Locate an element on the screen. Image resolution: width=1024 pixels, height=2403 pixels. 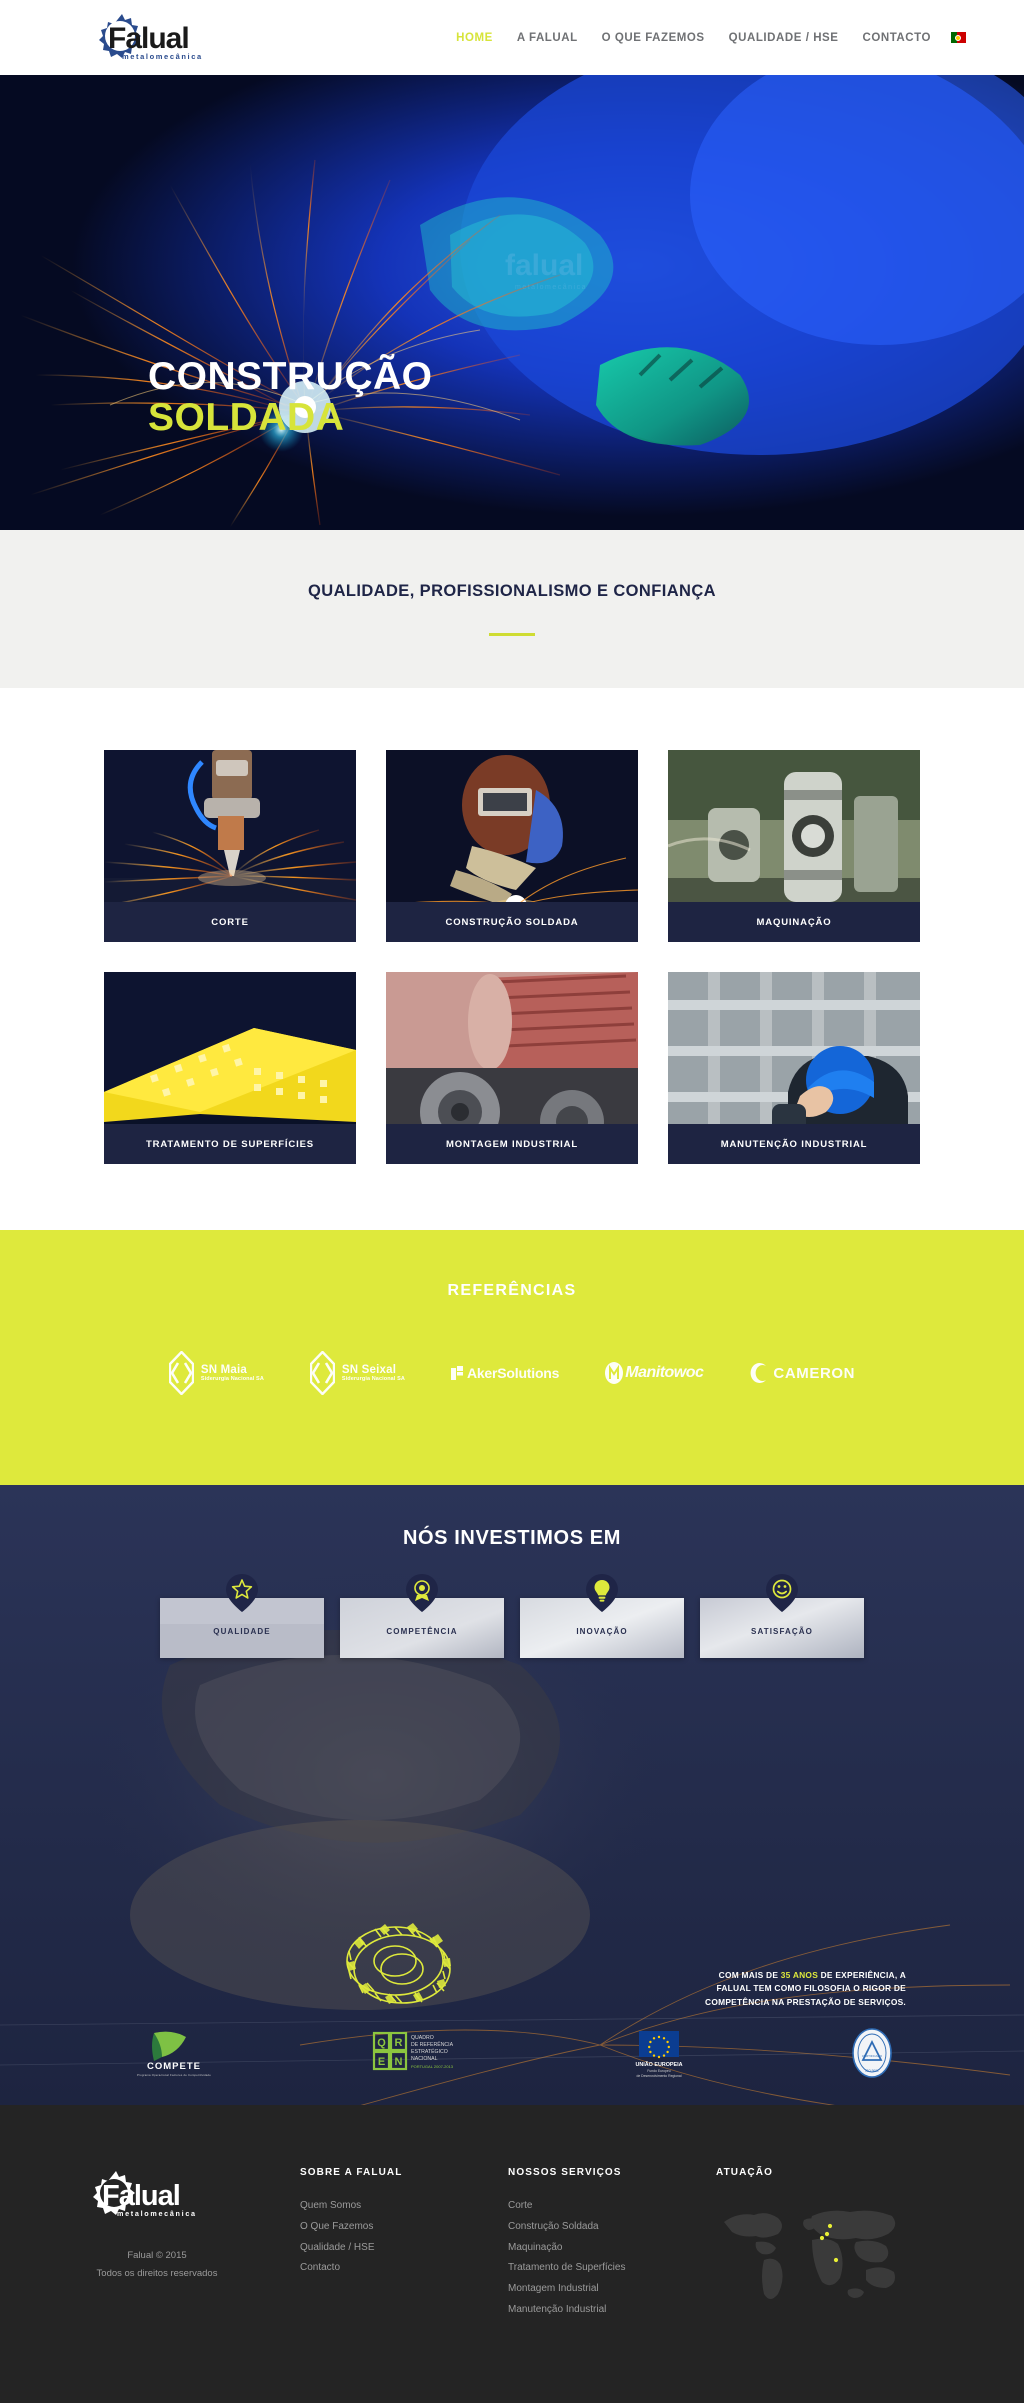
footer-map-heading: ATUAÇÃO is located at coordinates (744, 2172).